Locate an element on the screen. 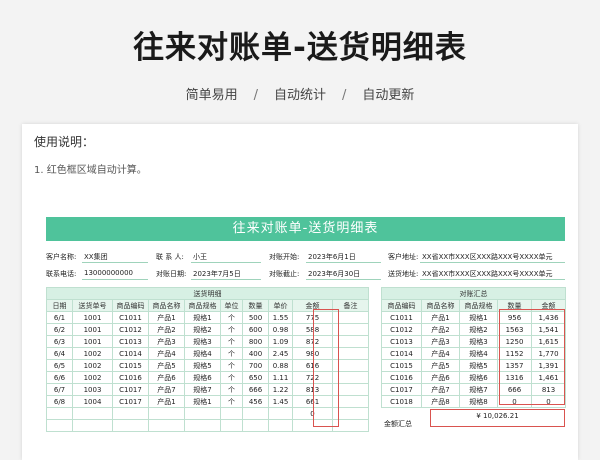  table-cell: 1.22 is located at coordinates (280, 389).